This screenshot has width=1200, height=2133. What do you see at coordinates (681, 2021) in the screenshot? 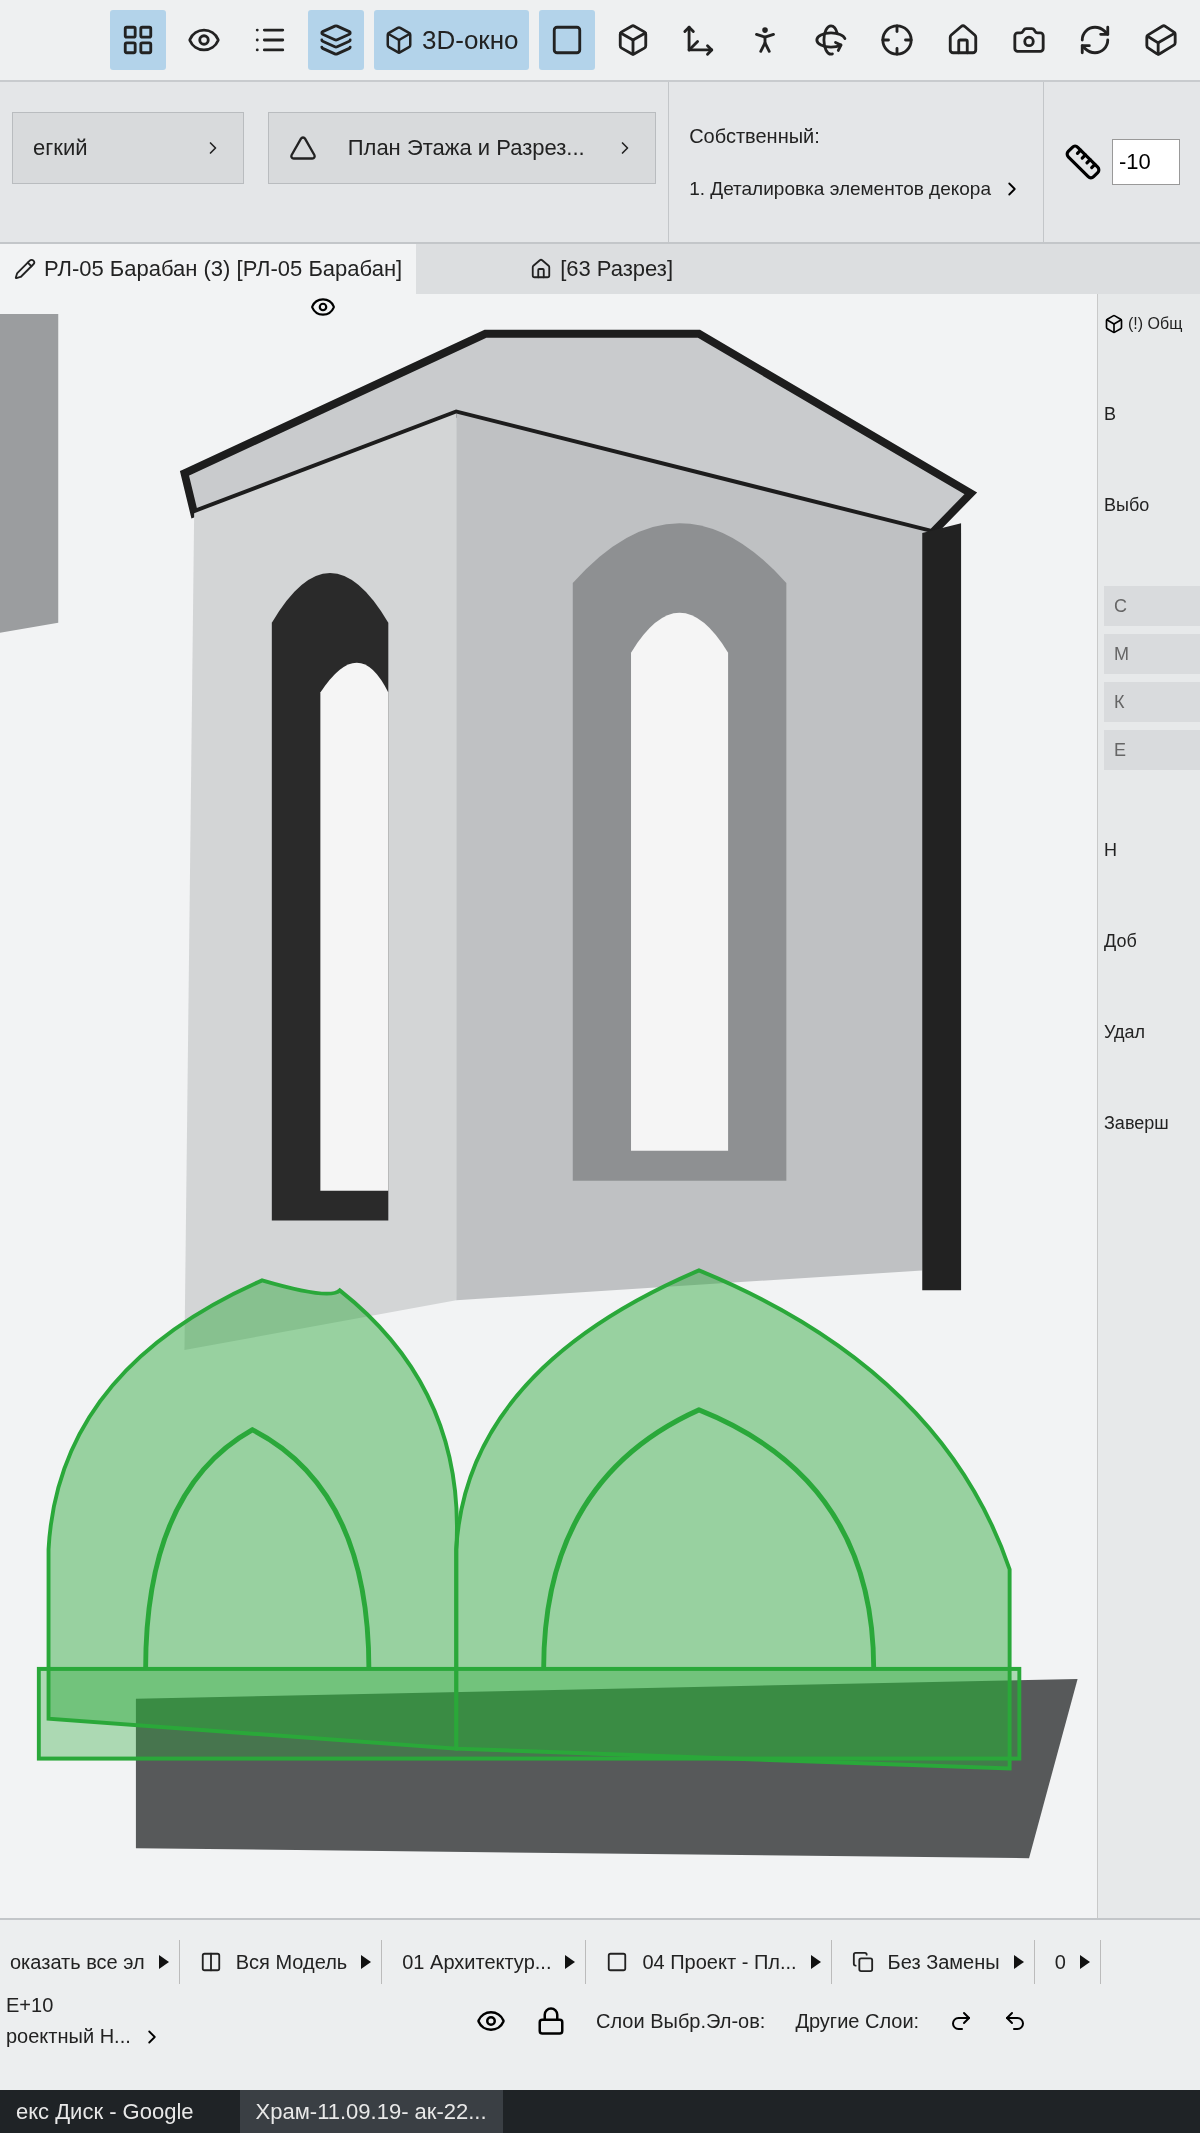
I see `selected-layers-label: Слои Выбр.Эл-ов:` at bounding box center [681, 2021].